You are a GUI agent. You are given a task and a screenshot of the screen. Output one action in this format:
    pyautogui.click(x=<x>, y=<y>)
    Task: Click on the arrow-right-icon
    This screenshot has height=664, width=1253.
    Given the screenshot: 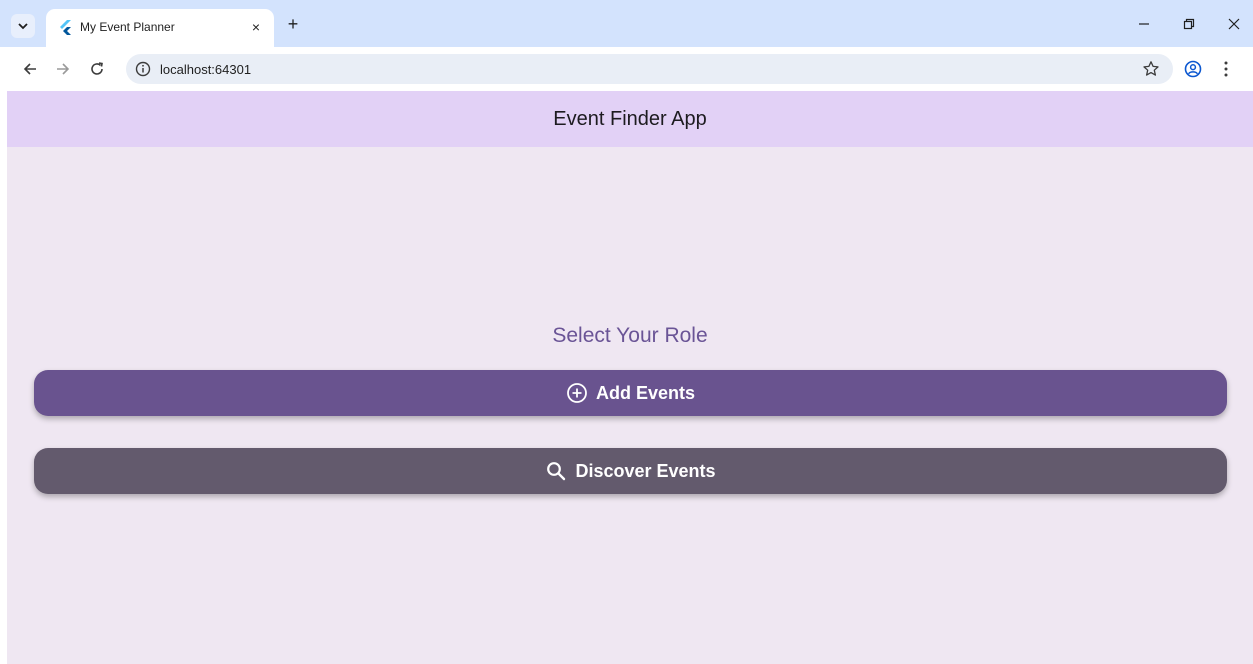 What is the action you would take?
    pyautogui.click(x=63, y=69)
    